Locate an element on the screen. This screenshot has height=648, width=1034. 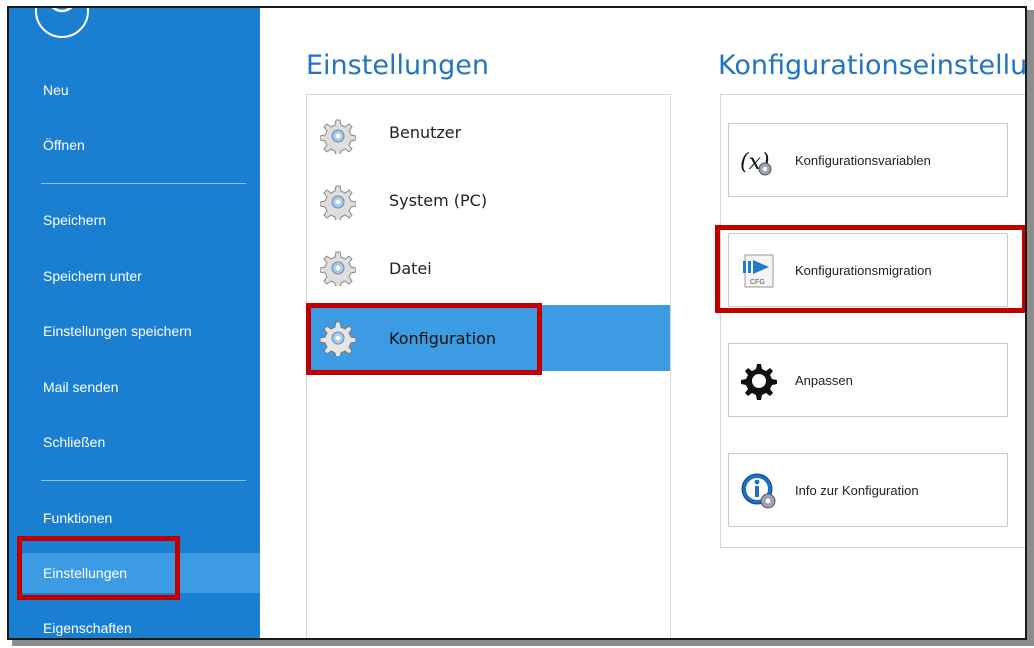
settings-item-system: System (PC) is located at coordinates (488, 201).